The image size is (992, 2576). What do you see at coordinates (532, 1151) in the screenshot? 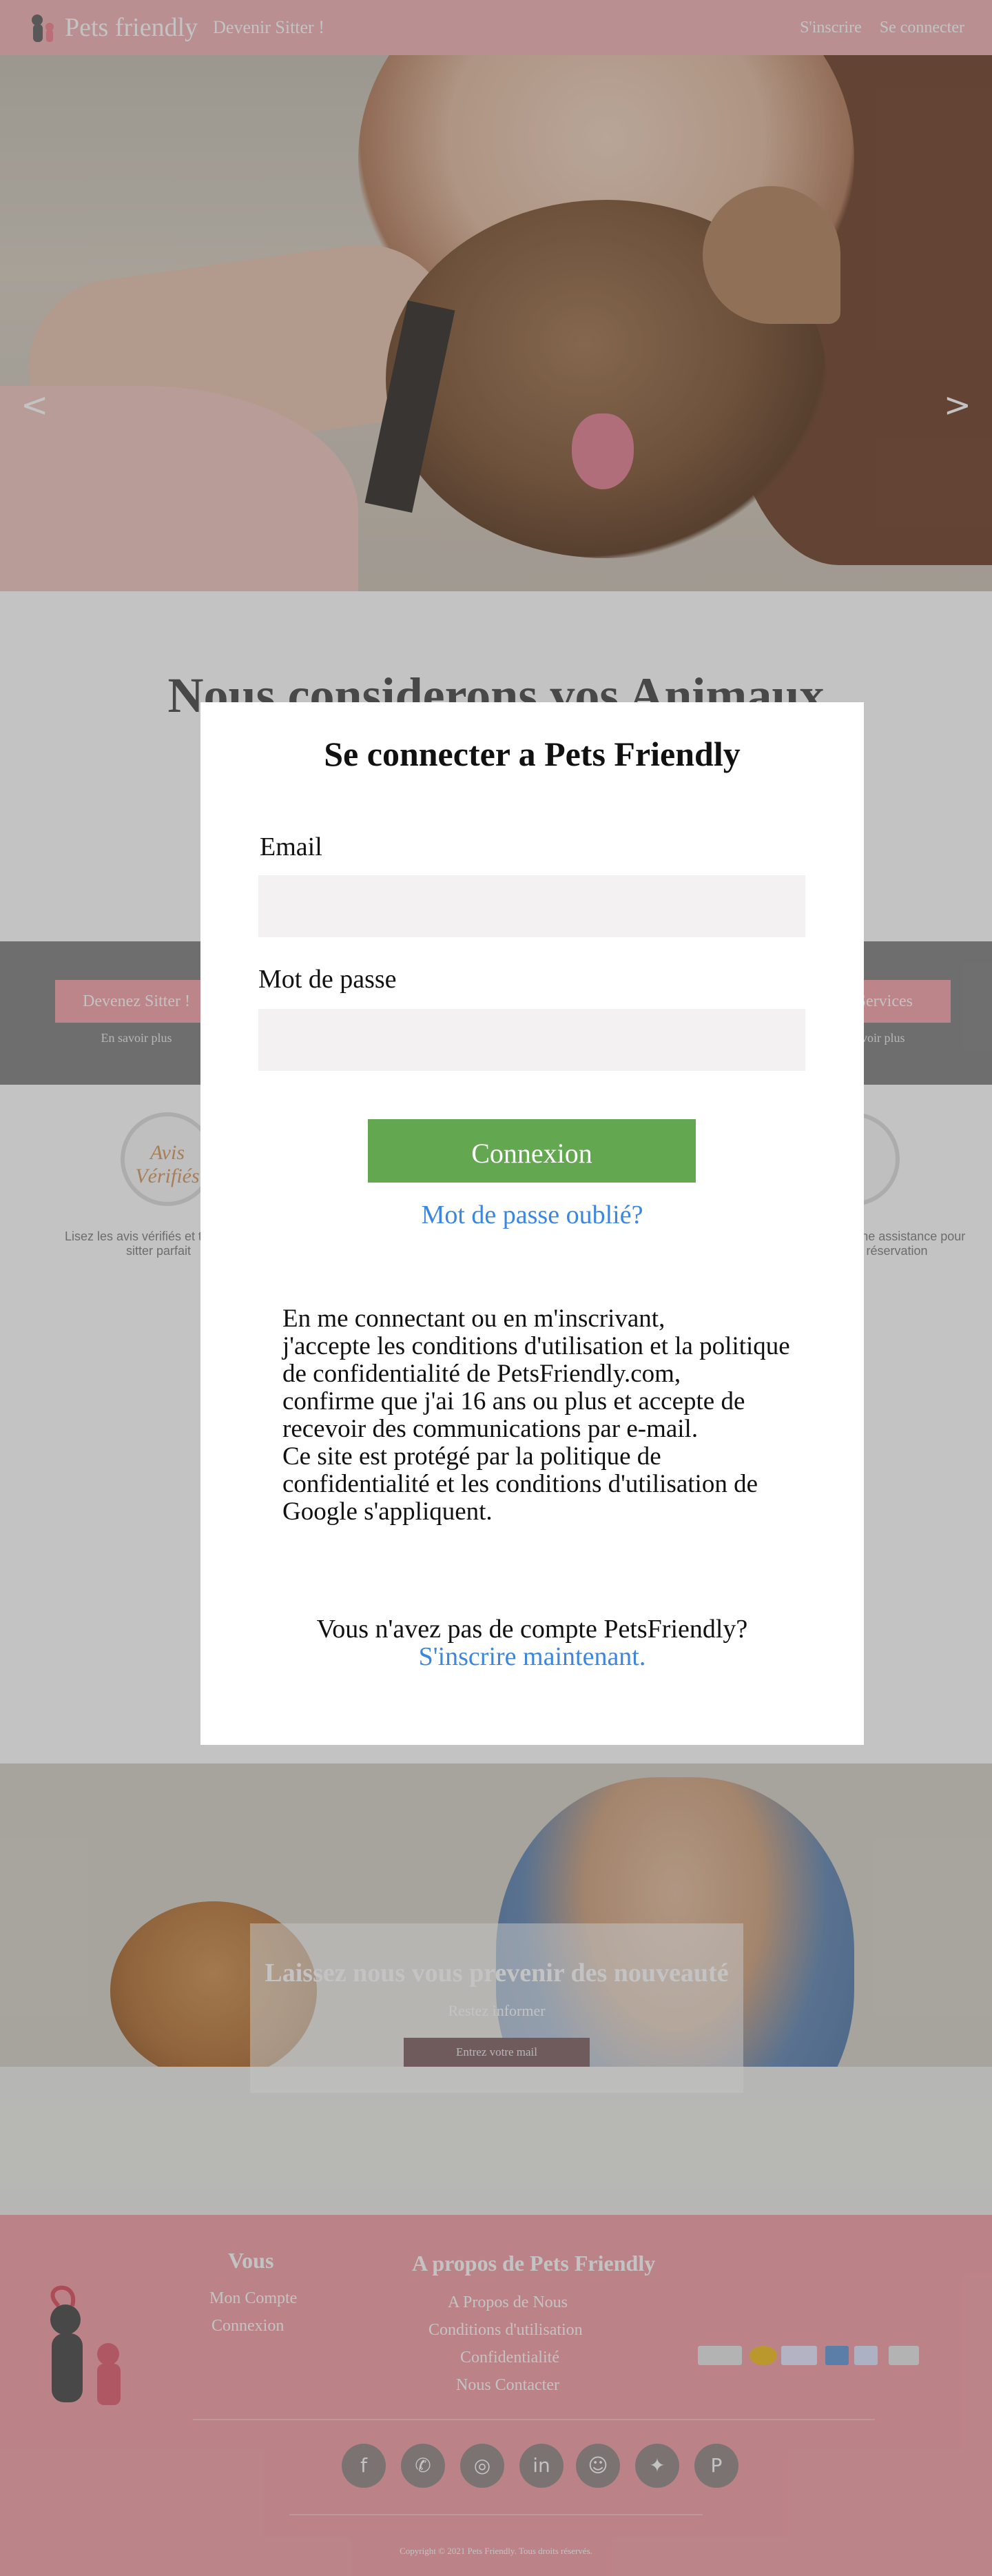
I see `login-submit-button: Connexion` at bounding box center [532, 1151].